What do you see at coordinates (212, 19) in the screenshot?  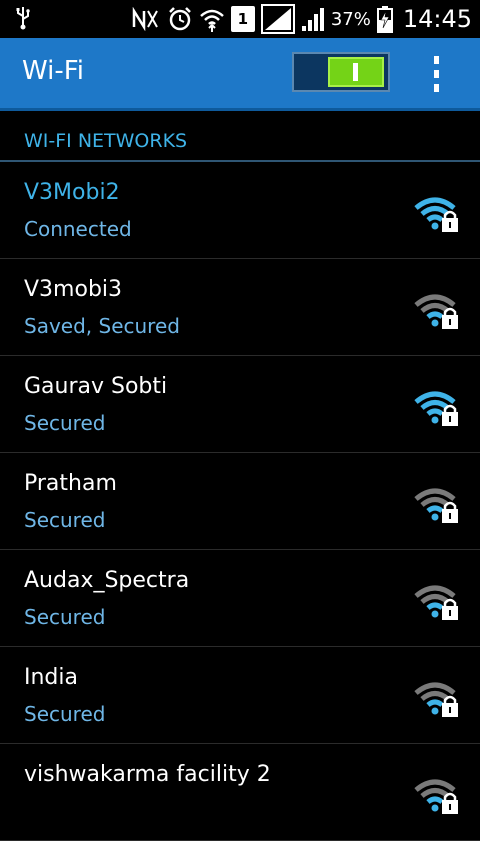 I see `wifi-status-icon` at bounding box center [212, 19].